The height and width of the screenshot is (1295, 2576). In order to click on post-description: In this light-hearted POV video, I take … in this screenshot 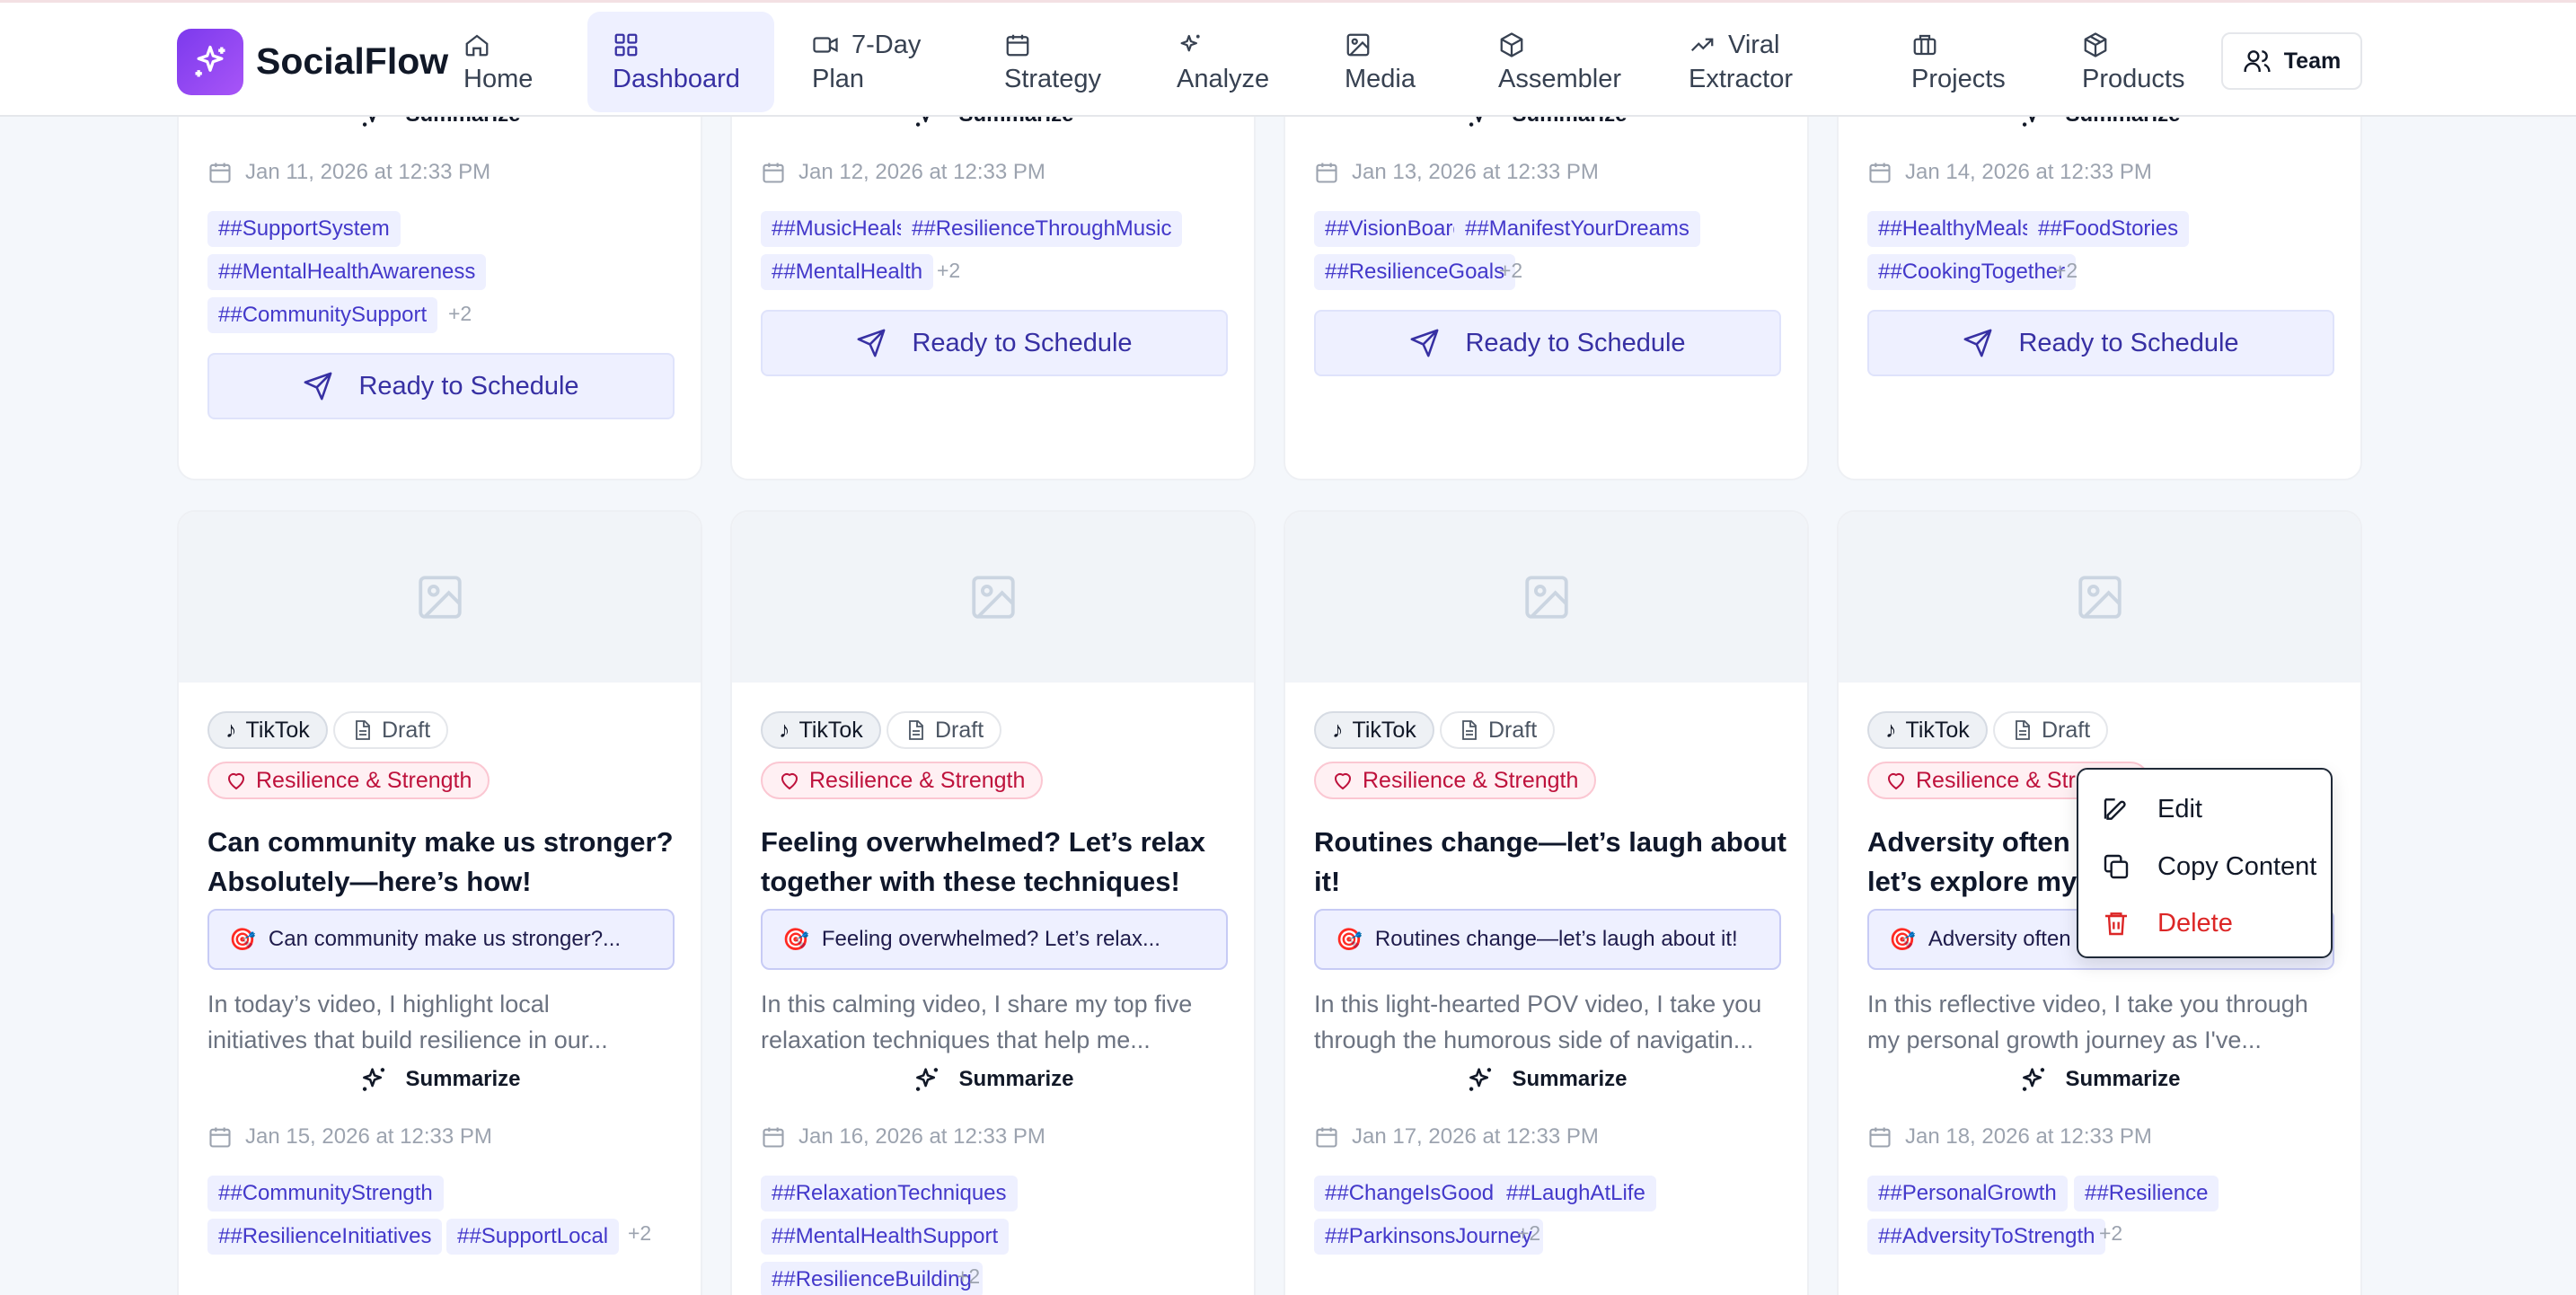, I will do `click(1556, 1022)`.